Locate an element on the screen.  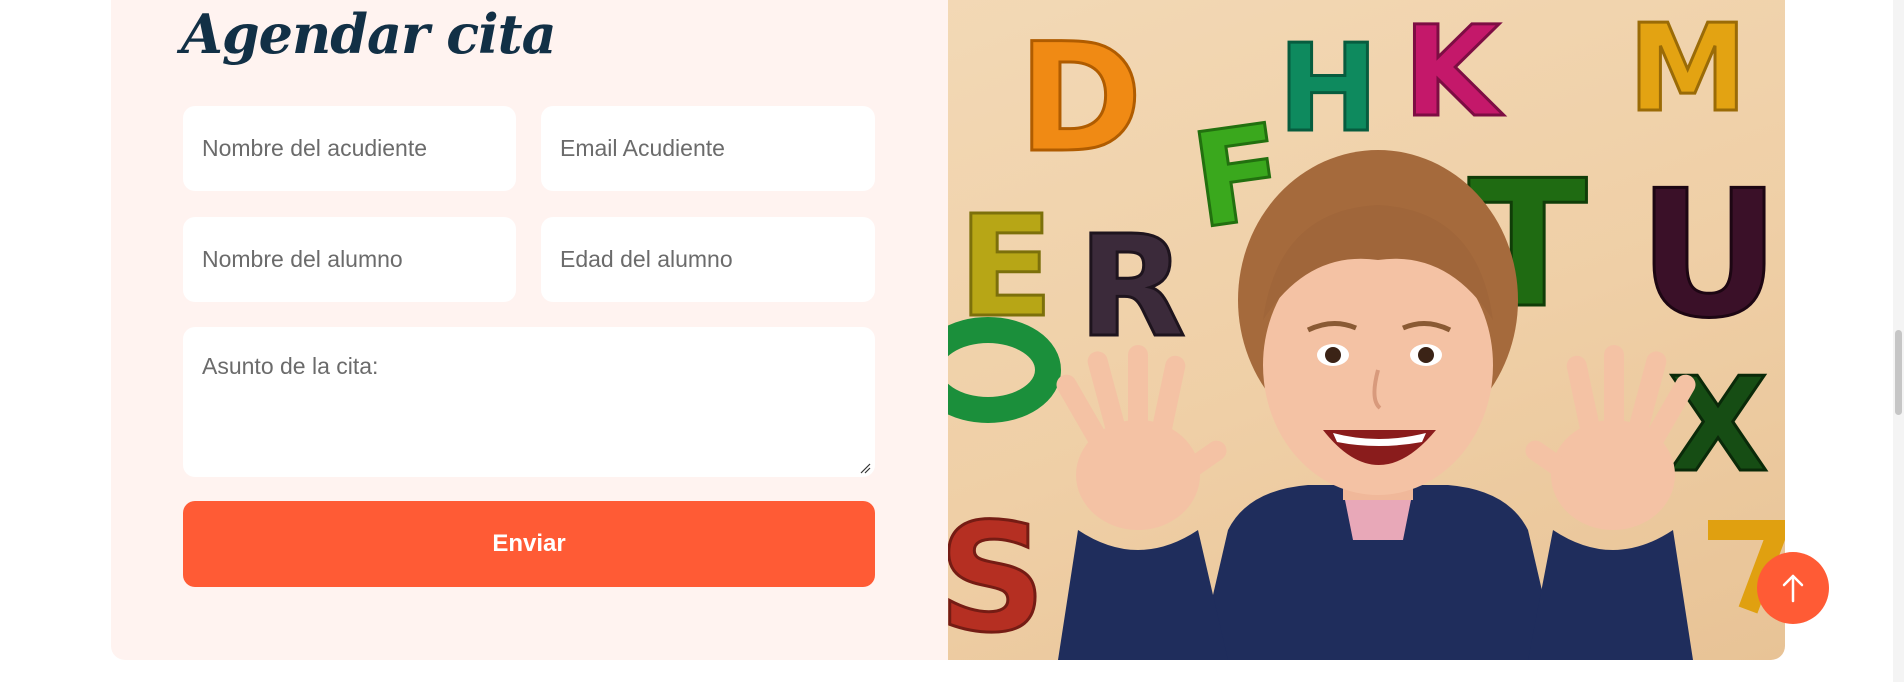
letter-o-shape is located at coordinates (1004, 370).